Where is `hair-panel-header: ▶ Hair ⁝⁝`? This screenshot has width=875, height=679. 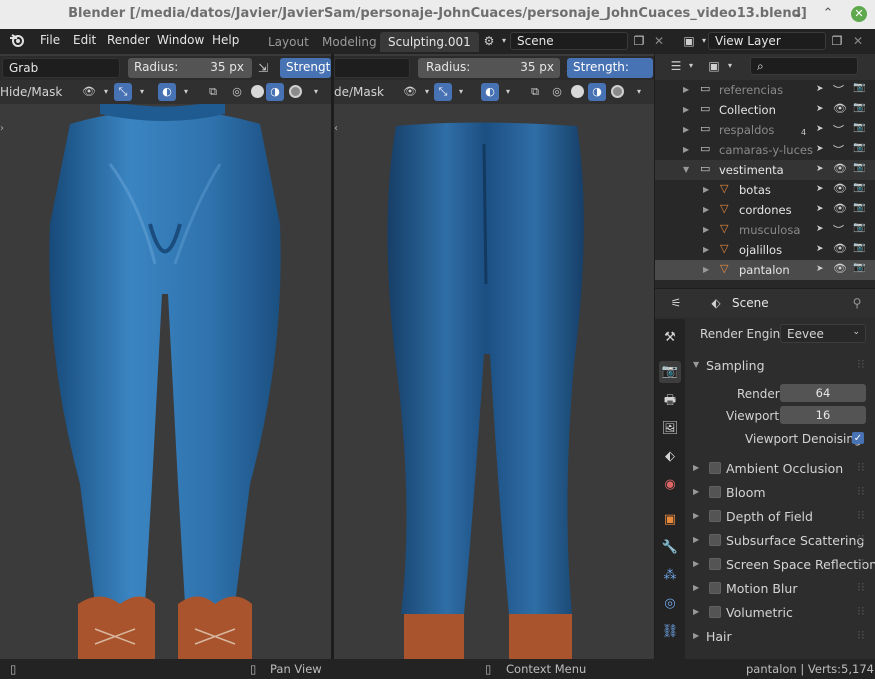 hair-panel-header: ▶ Hair ⁝⁝ is located at coordinates (780, 636).